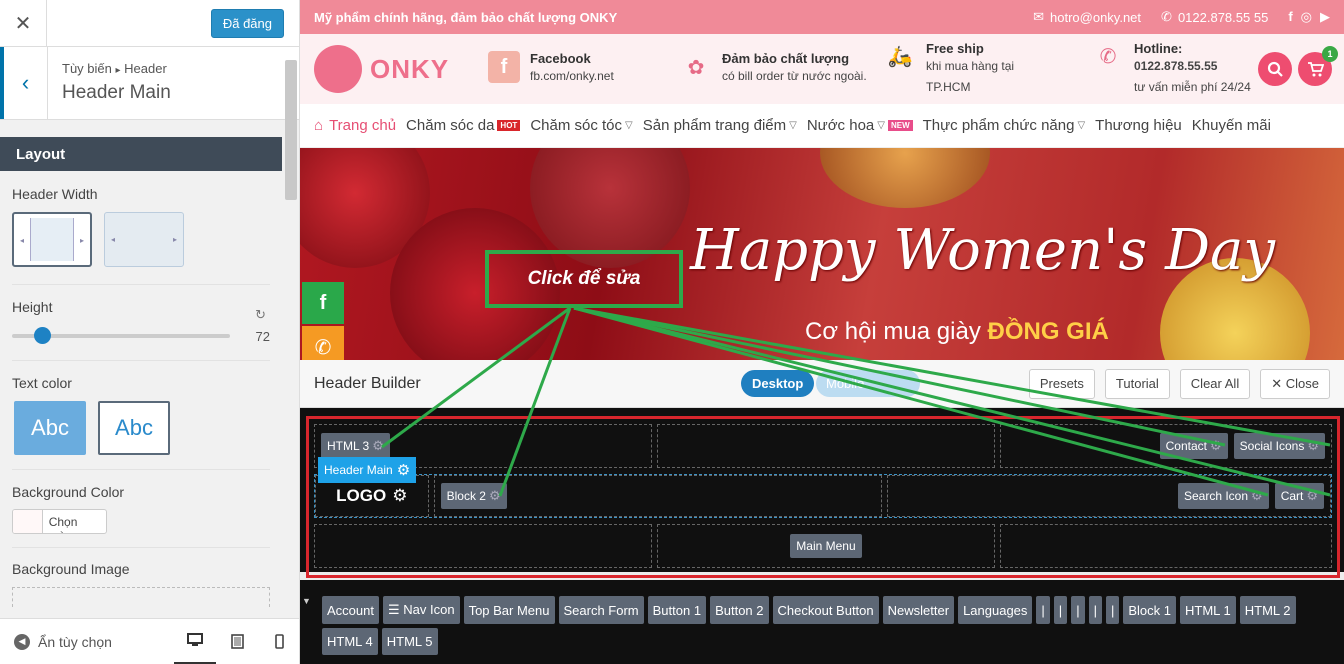 This screenshot has width=1344, height=664. What do you see at coordinates (1318, 66) in the screenshot?
I see `cart-icon: 1` at bounding box center [1318, 66].